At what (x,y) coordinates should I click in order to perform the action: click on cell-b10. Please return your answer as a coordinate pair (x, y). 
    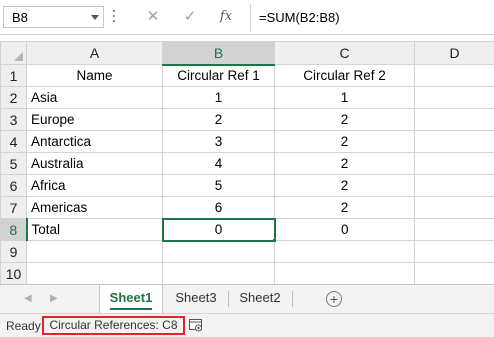
    Looking at the image, I should click on (218, 273).